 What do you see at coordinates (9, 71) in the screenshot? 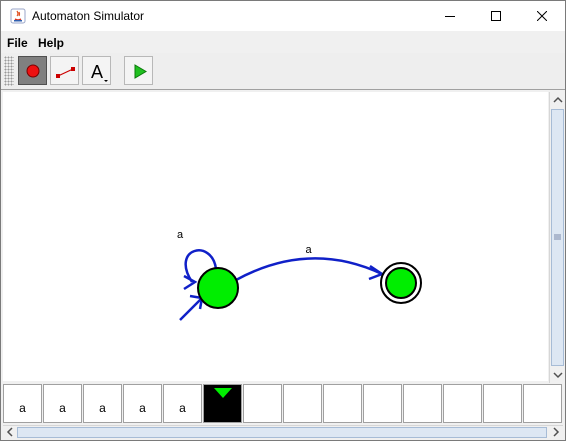
I see `toolbar-grip` at bounding box center [9, 71].